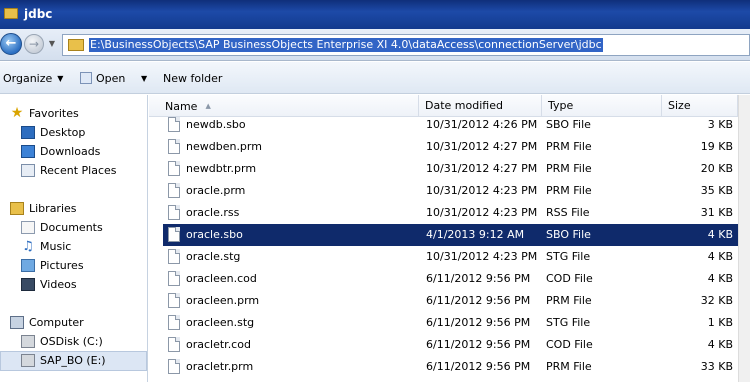  What do you see at coordinates (28, 284) in the screenshot?
I see `videos-icon` at bounding box center [28, 284].